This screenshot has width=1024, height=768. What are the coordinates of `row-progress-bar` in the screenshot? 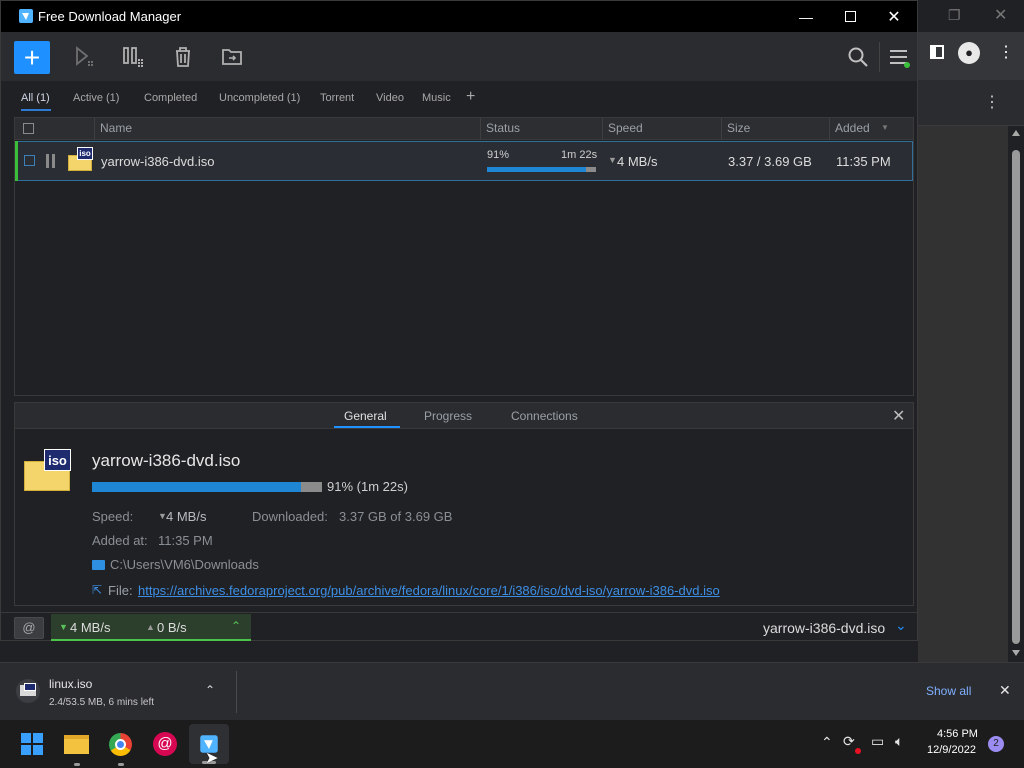 It's located at (541, 169).